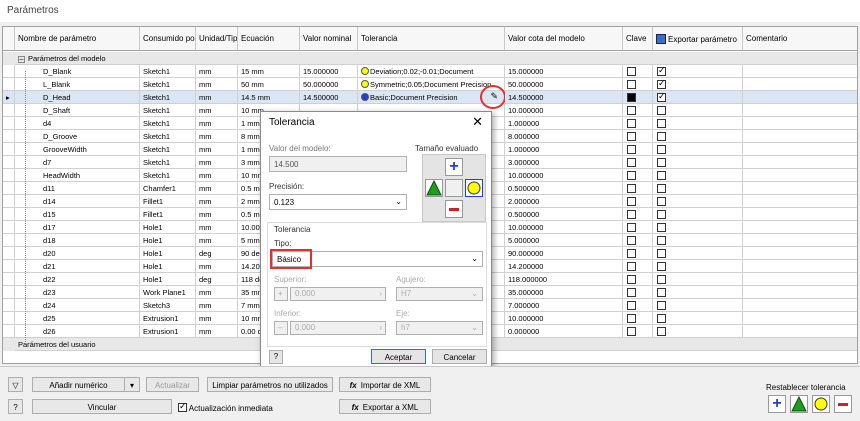  I want to click on column-header: Exportar parámetro, so click(698, 39).